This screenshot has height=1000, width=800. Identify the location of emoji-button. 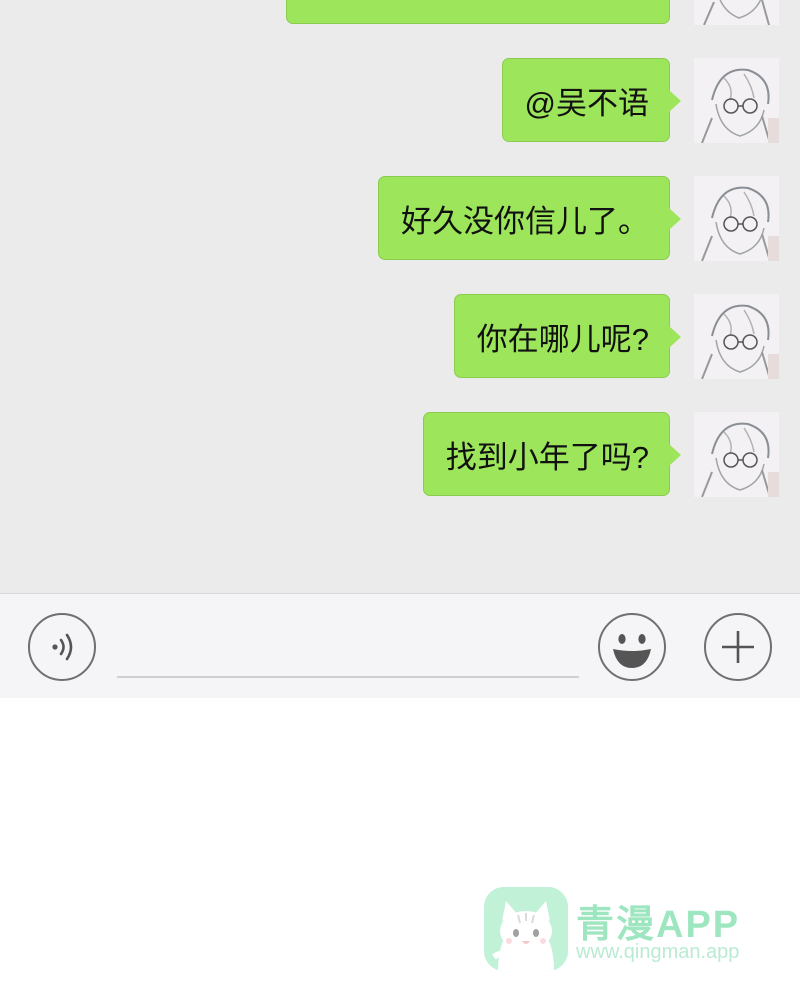
(632, 647).